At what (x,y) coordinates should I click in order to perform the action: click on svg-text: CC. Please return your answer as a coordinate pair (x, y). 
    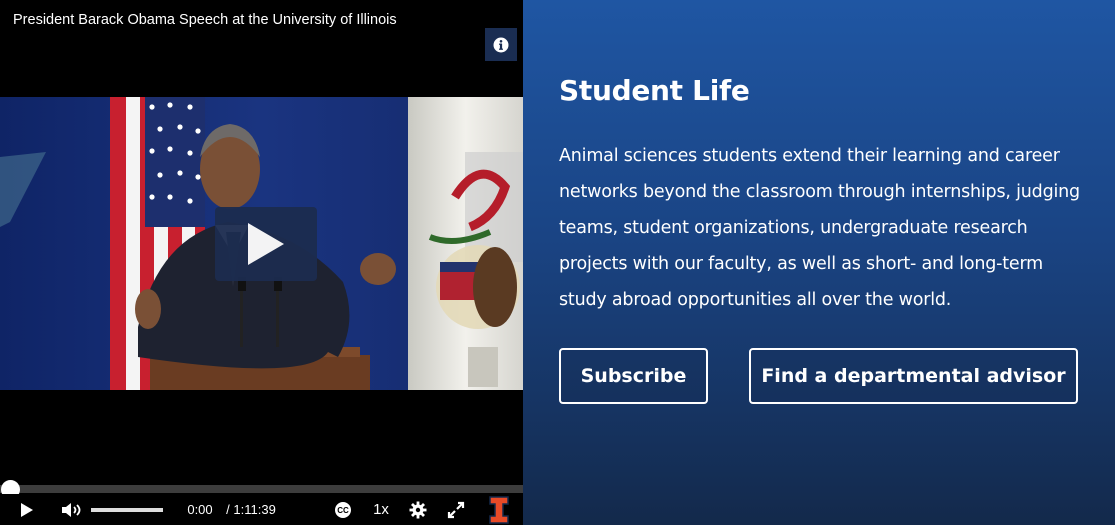
    Looking at the image, I should click on (343, 510).